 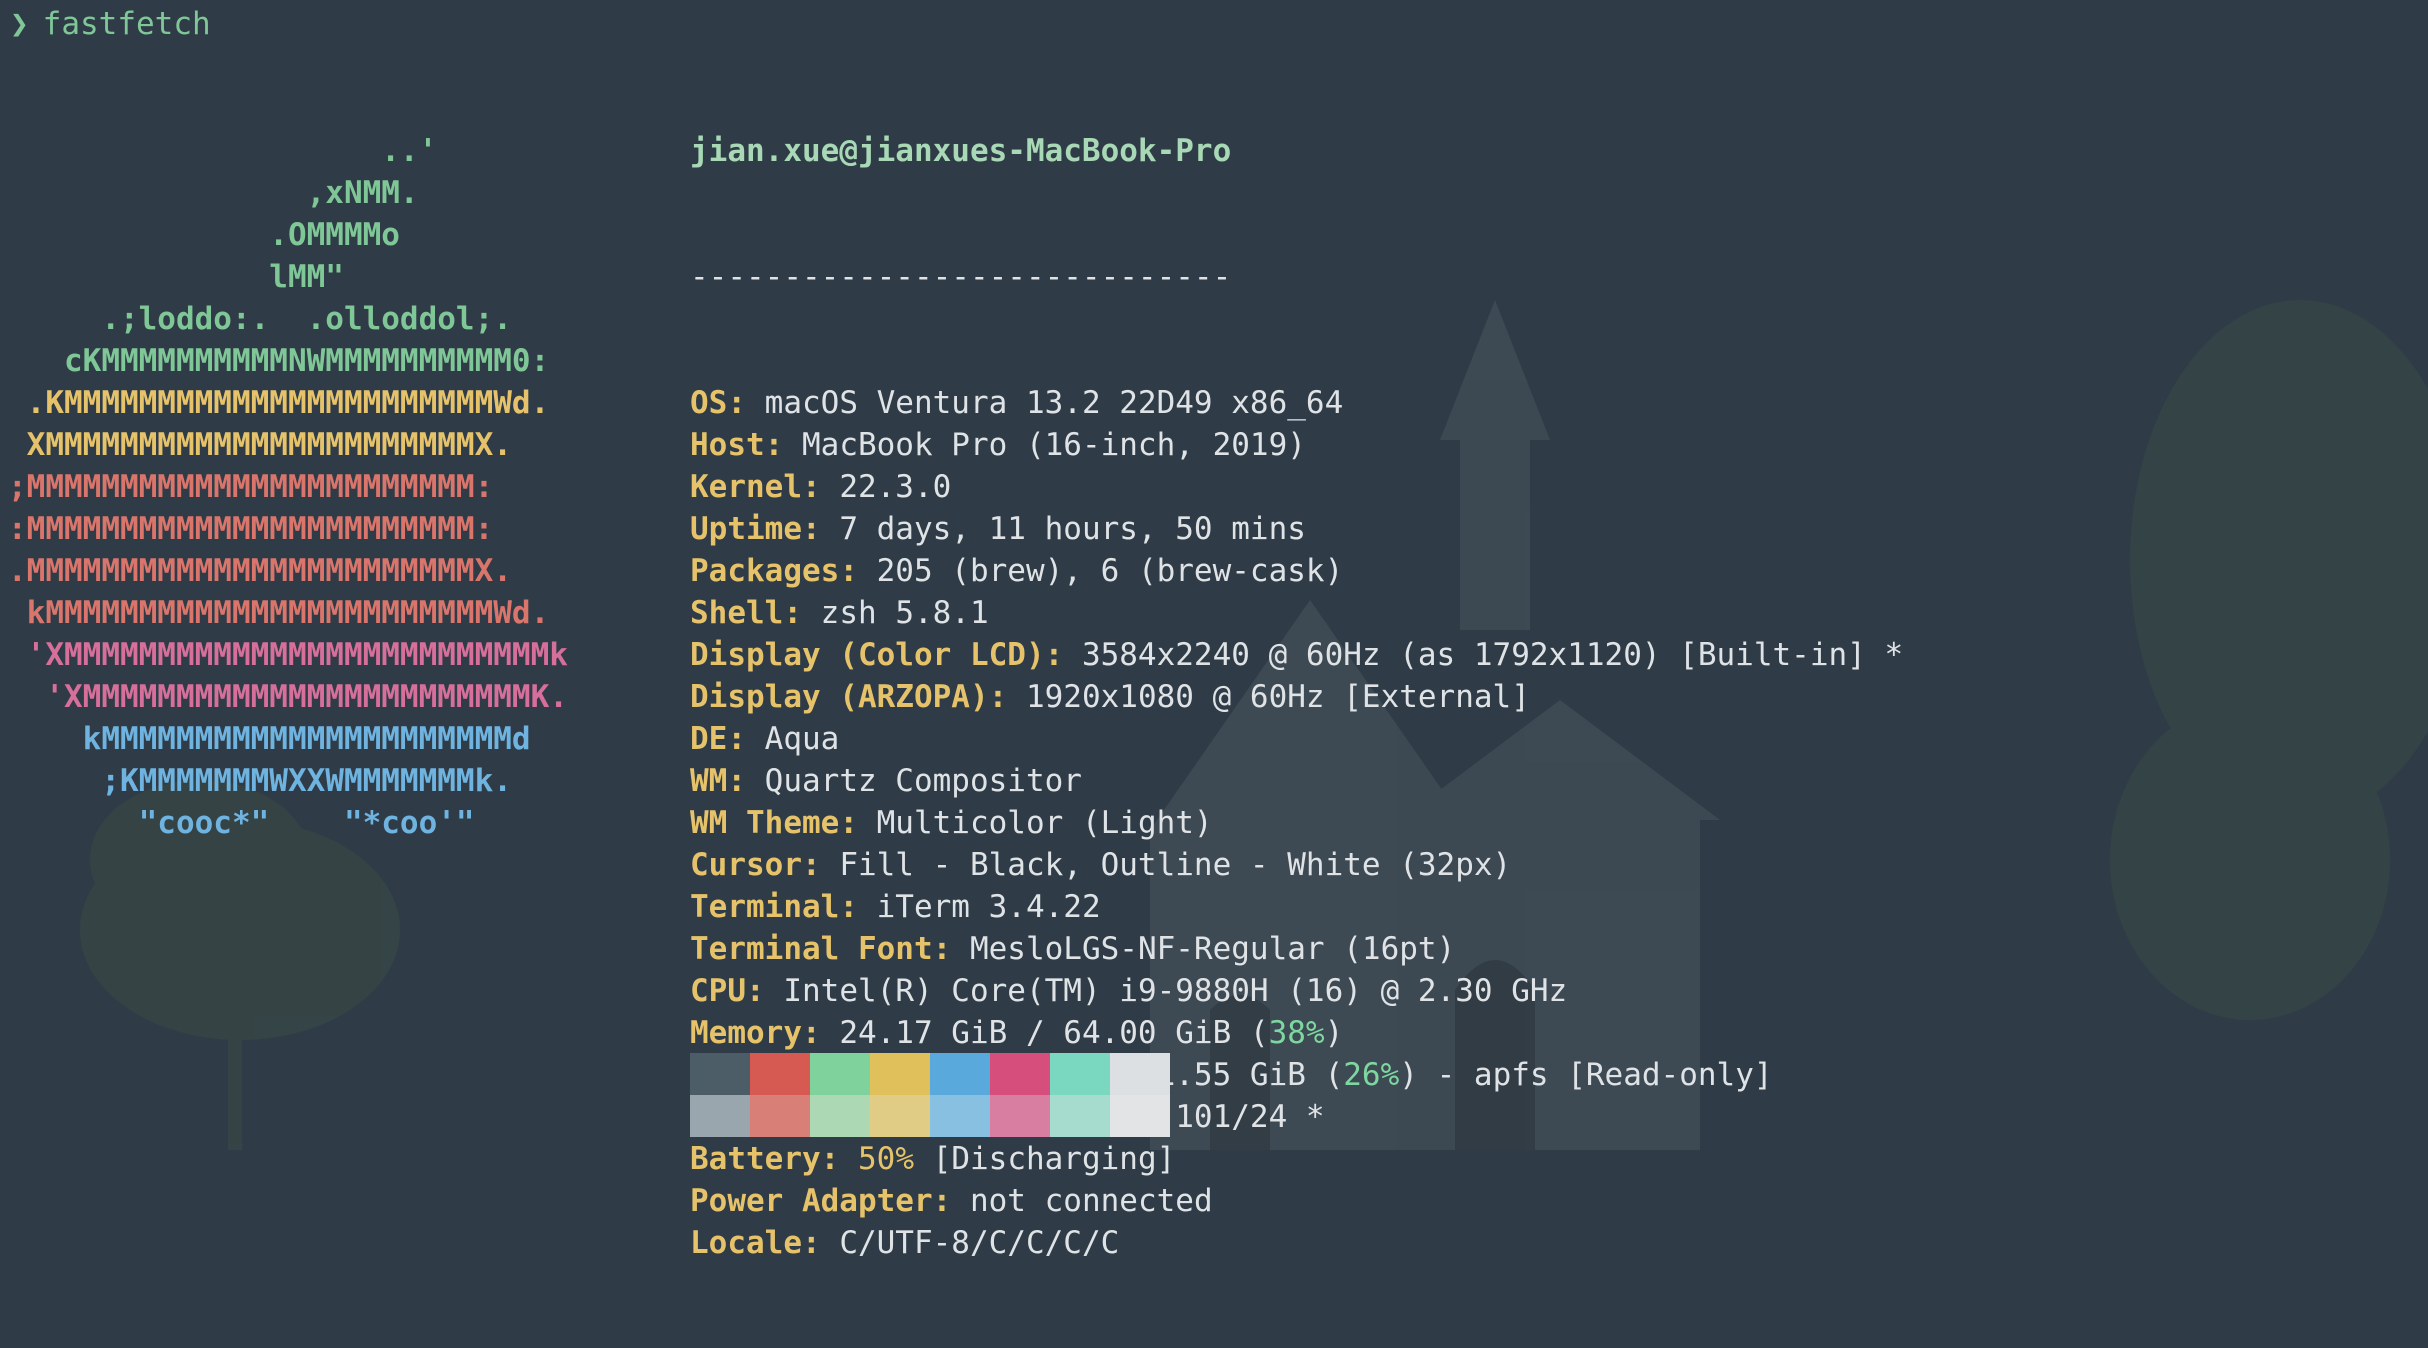 I want to click on info-row: Packages: 205 (brew), 6 (brew-cask), so click(x=1296, y=571).